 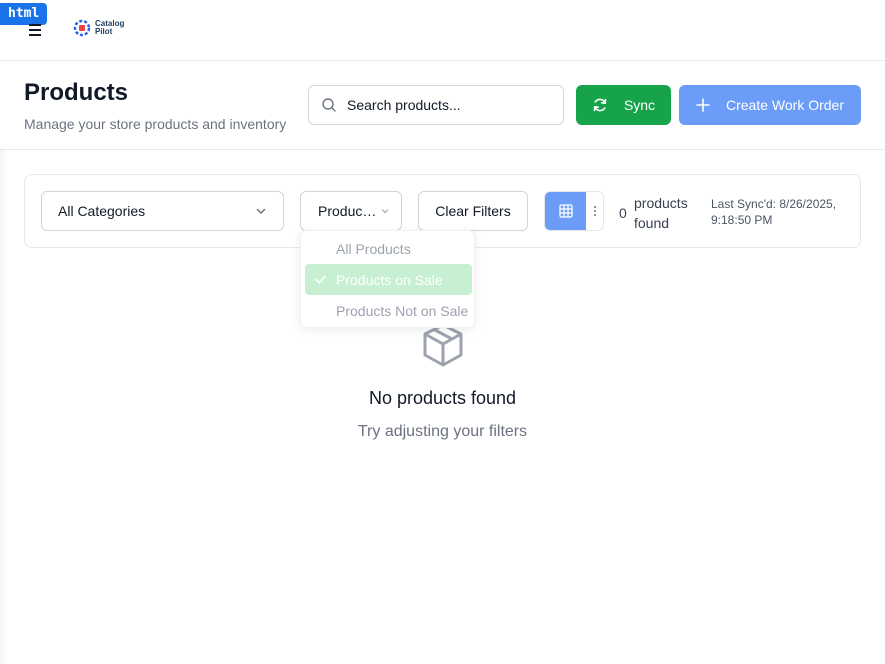 I want to click on clear-filters-button: Clear Filters, so click(x=473, y=211).